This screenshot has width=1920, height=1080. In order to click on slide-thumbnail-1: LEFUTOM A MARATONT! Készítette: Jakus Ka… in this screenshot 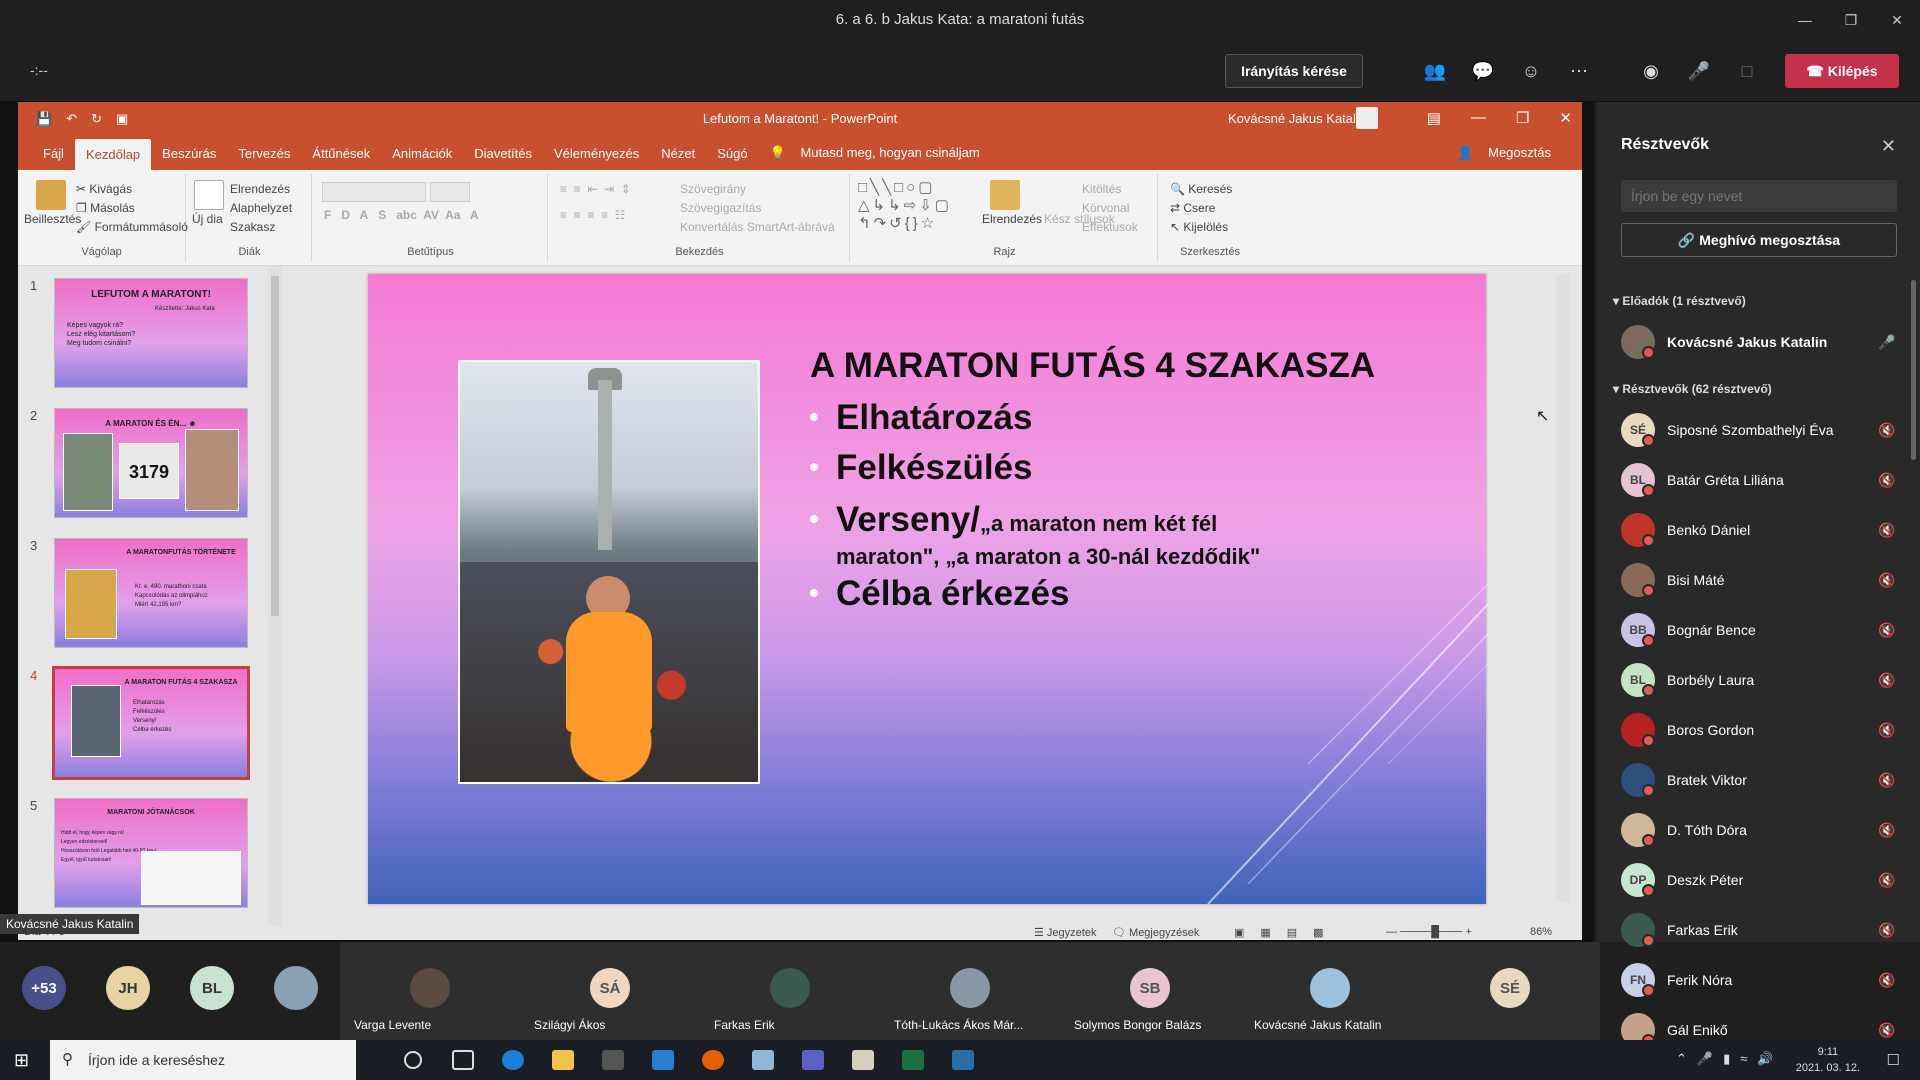, I will do `click(151, 333)`.